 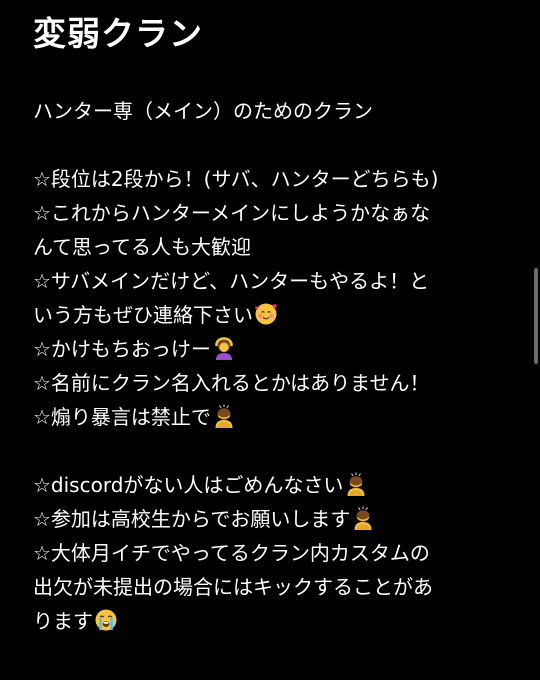 I want to click on body-line-6: ☆サバメインだけど、ハンターもやるよ！と, so click(x=231, y=281).